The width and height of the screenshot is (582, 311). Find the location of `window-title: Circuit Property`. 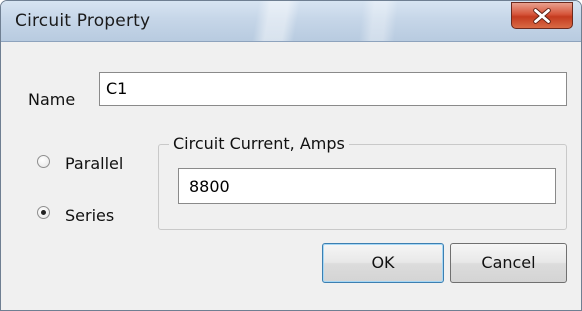

window-title: Circuit Property is located at coordinates (83, 21).